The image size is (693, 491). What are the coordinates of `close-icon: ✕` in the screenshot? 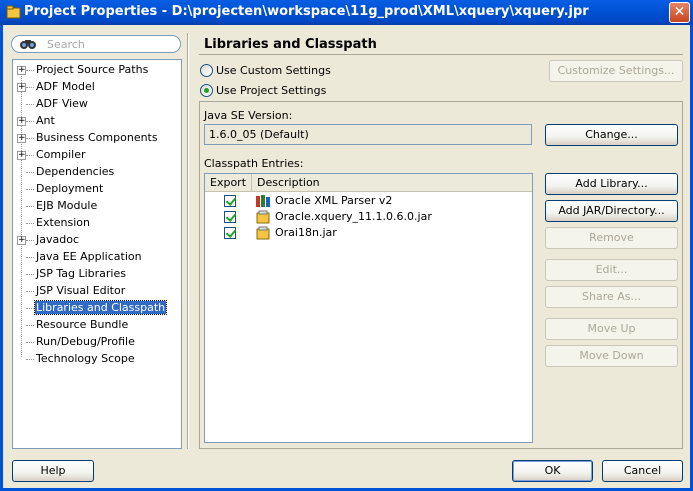 It's located at (679, 12).